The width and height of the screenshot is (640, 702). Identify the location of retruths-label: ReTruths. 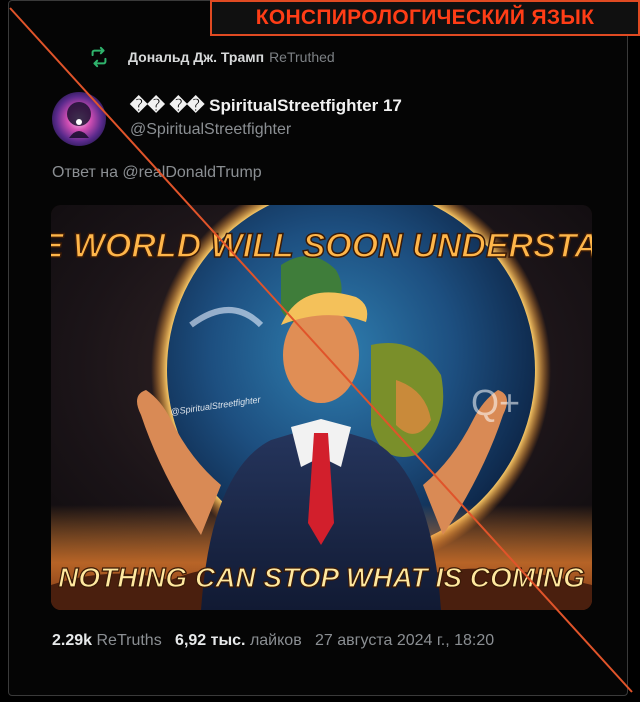
(129, 640).